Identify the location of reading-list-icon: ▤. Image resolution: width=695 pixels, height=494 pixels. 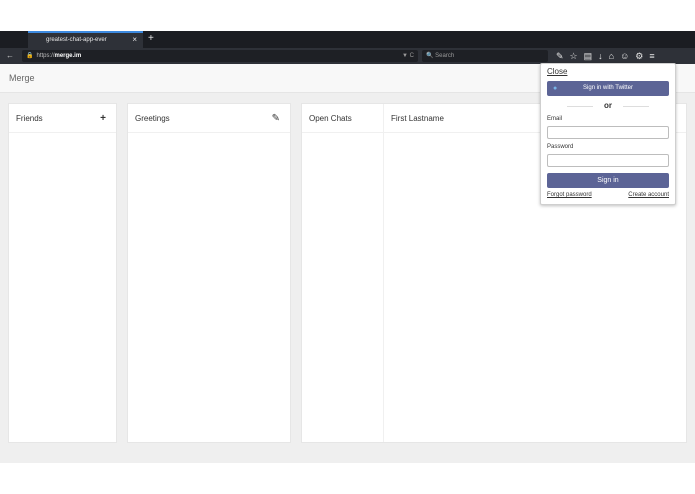
(588, 56).